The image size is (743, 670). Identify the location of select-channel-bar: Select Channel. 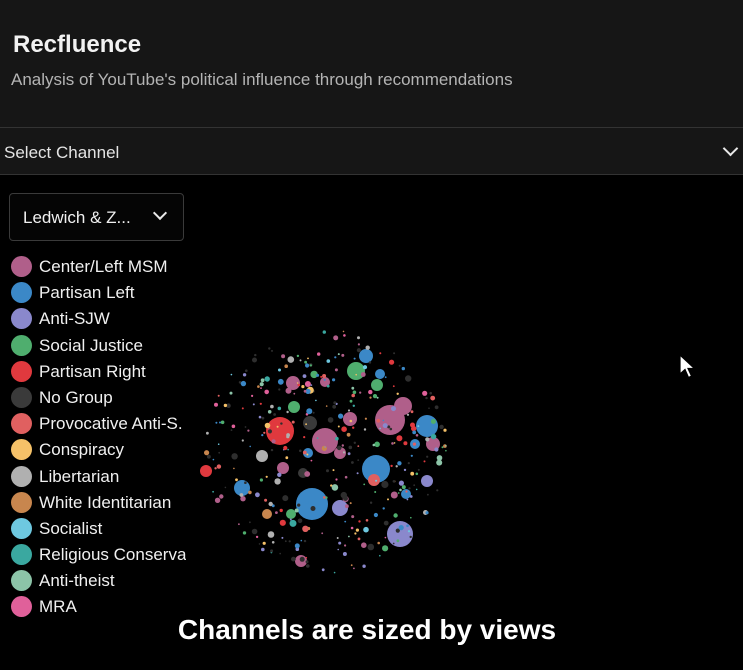
(371, 151).